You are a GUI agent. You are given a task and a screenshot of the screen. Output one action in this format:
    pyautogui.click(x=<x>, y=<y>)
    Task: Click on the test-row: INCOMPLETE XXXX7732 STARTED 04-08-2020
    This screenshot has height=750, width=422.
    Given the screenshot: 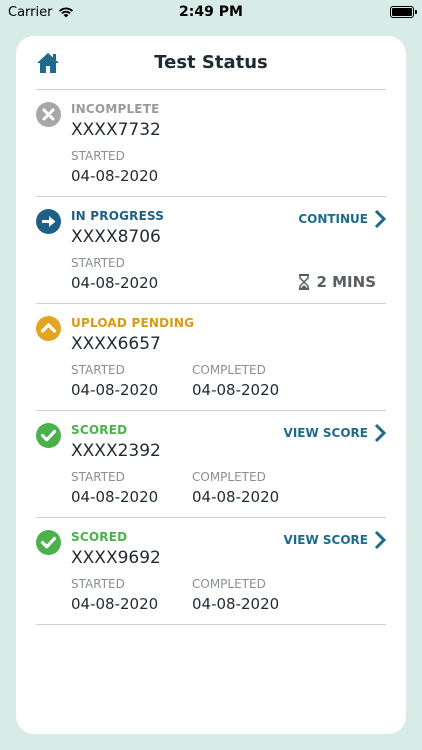 What is the action you would take?
    pyautogui.click(x=211, y=143)
    